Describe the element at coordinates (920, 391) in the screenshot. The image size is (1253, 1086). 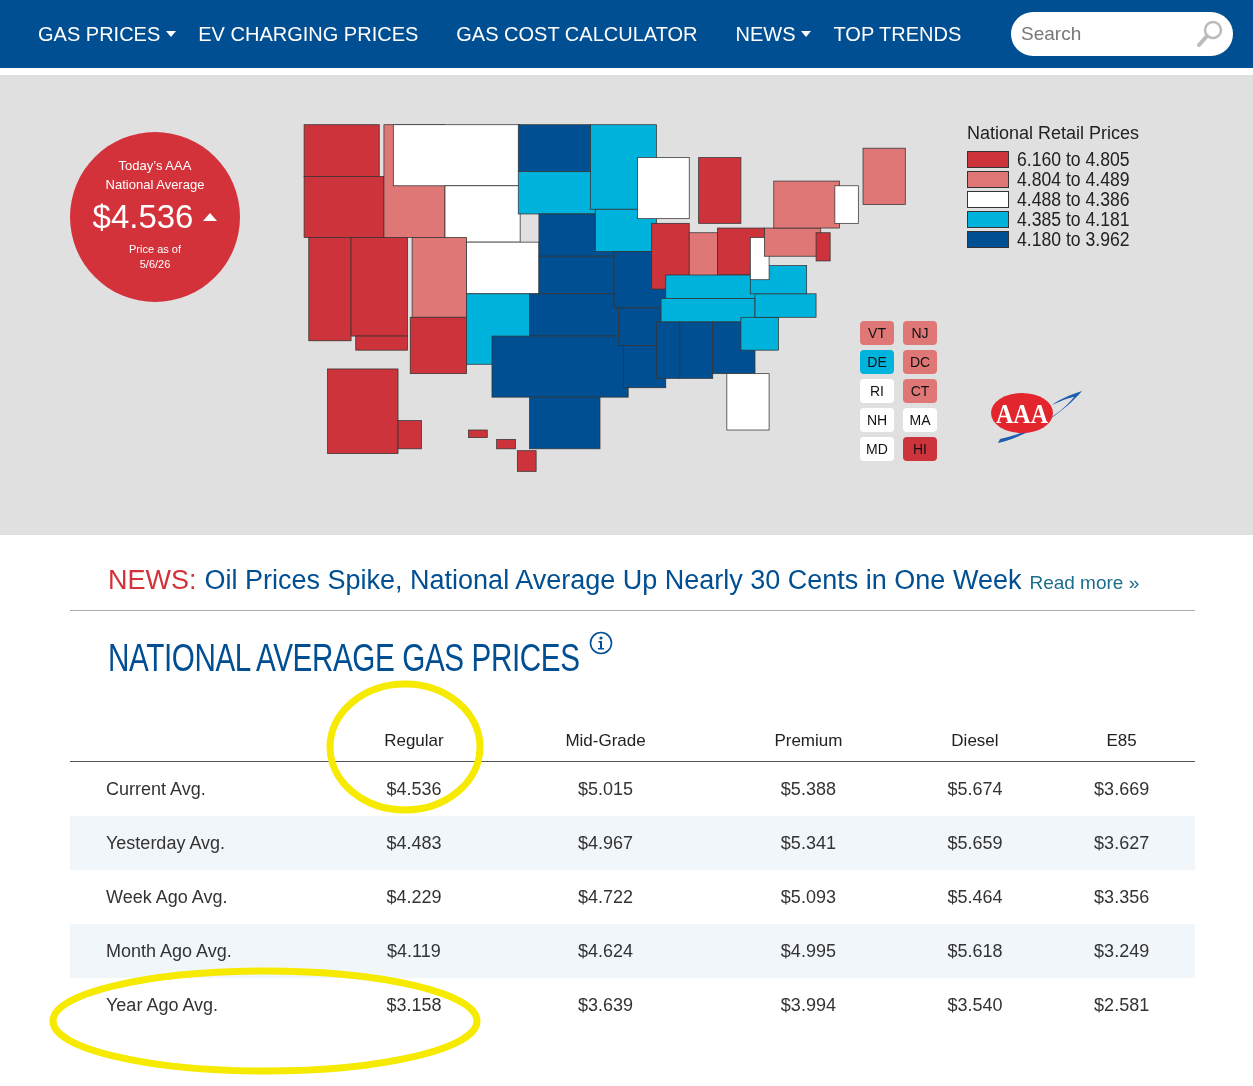
I see `state-badge: CT` at that location.